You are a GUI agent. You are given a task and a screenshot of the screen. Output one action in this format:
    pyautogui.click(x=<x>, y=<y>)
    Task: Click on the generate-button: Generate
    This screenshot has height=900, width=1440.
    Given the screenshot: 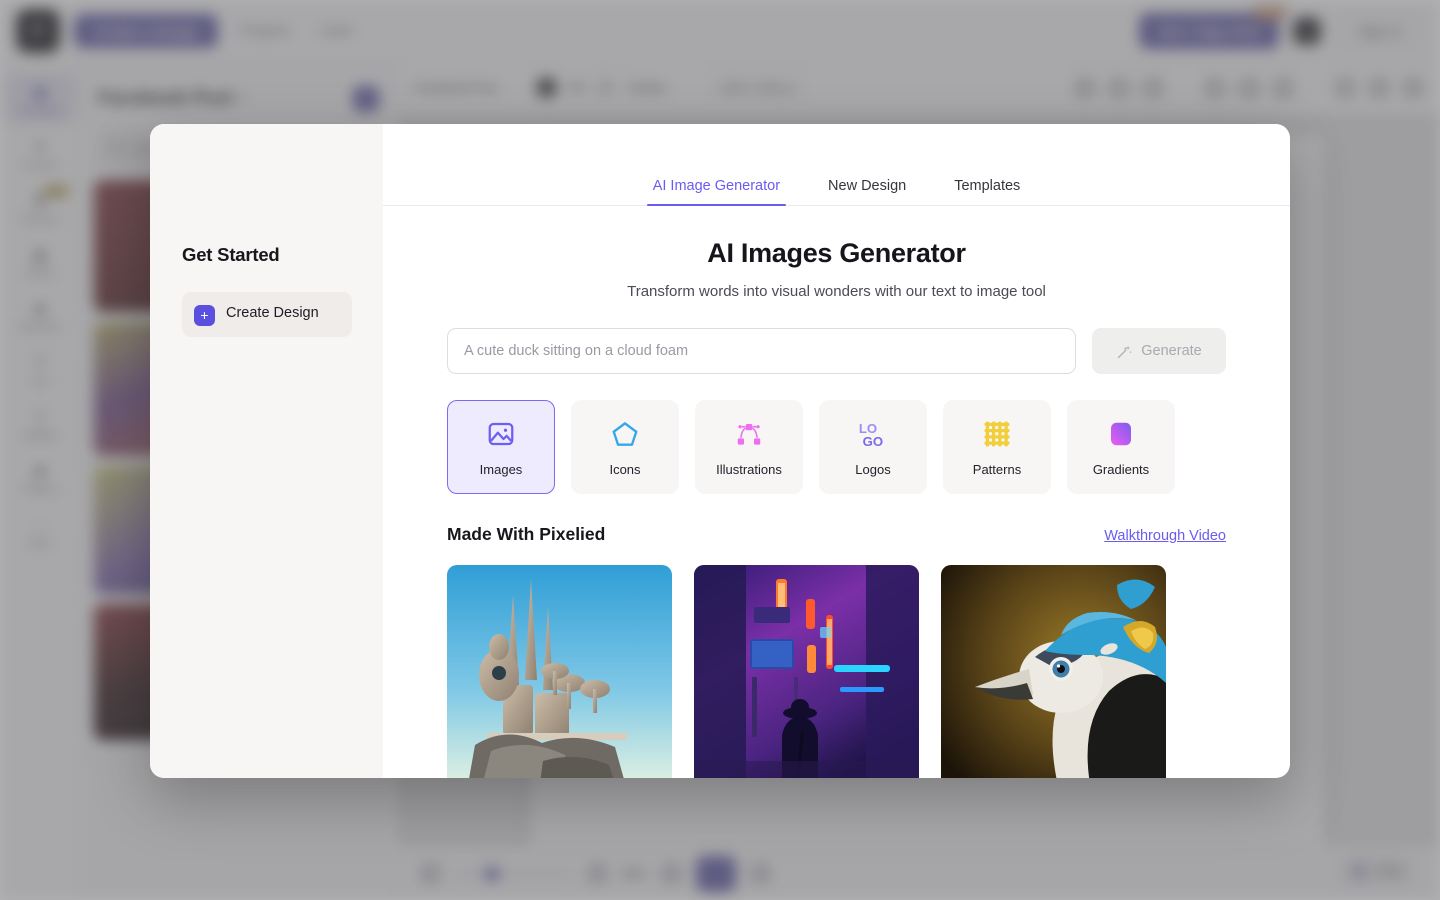 What is the action you would take?
    pyautogui.click(x=1159, y=351)
    